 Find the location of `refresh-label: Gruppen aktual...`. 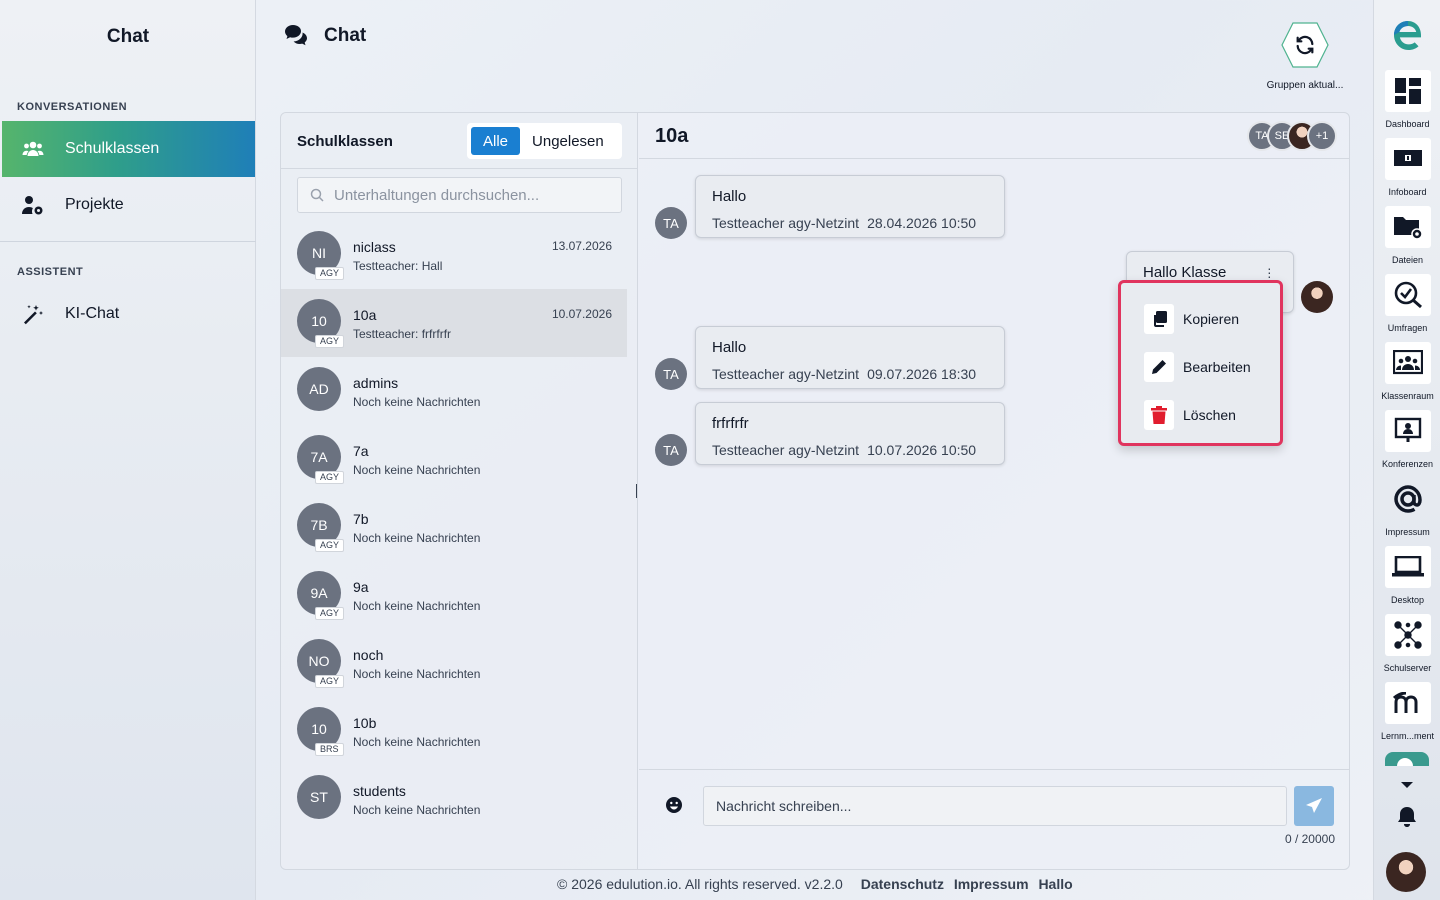

refresh-label: Gruppen aktual... is located at coordinates (1305, 85).